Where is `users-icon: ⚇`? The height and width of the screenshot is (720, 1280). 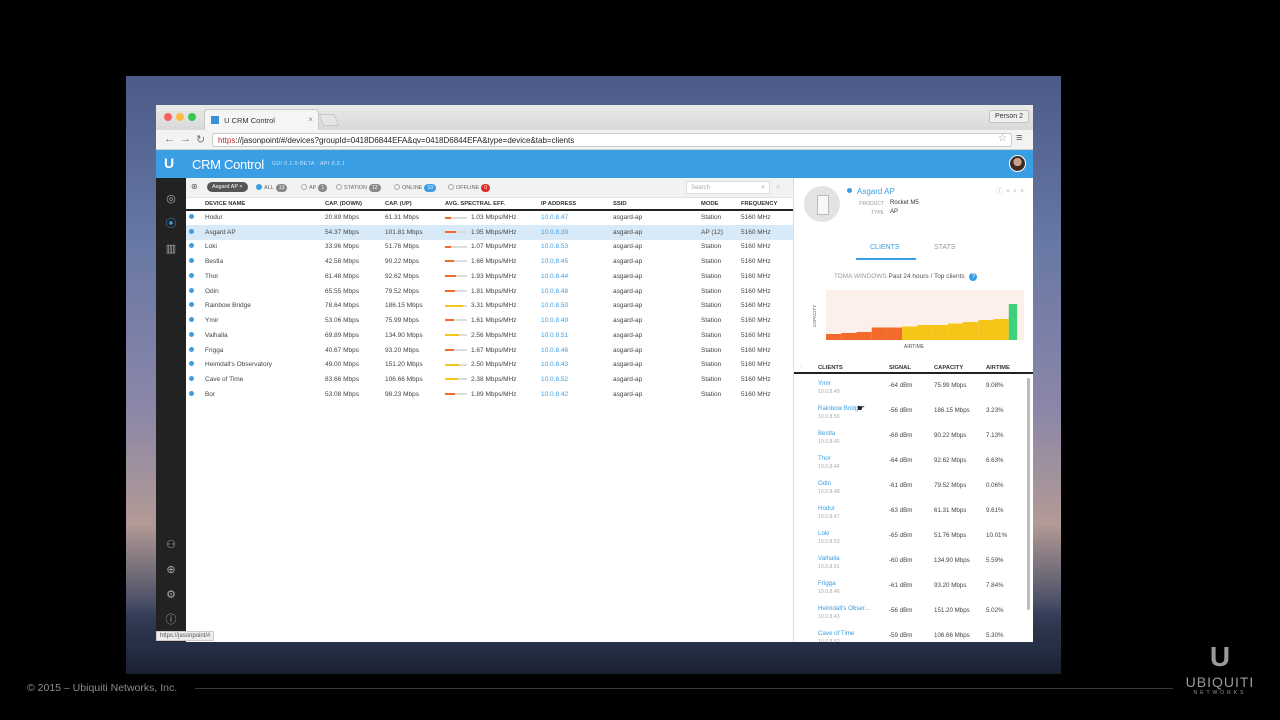 users-icon: ⚇ is located at coordinates (171, 545).